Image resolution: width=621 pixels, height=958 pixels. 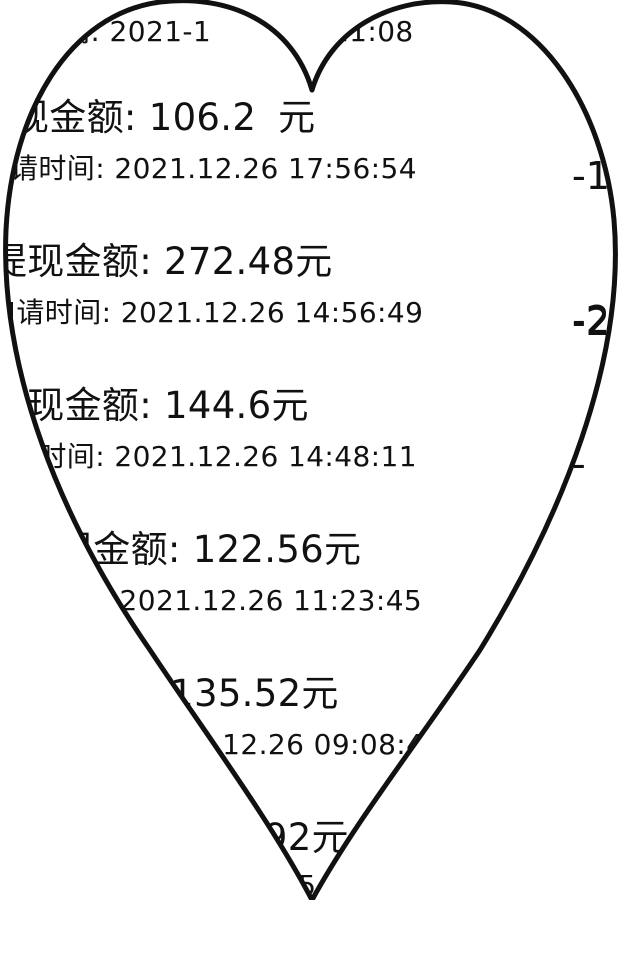 I want to click on request-time-value: 2021.12.26 11:23:45, so click(x=271, y=600).